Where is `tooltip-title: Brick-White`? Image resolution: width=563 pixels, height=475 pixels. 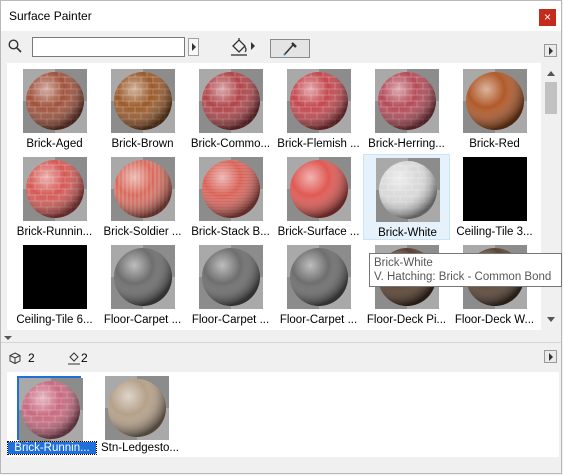
tooltip-title: Brick-White is located at coordinates (403, 263).